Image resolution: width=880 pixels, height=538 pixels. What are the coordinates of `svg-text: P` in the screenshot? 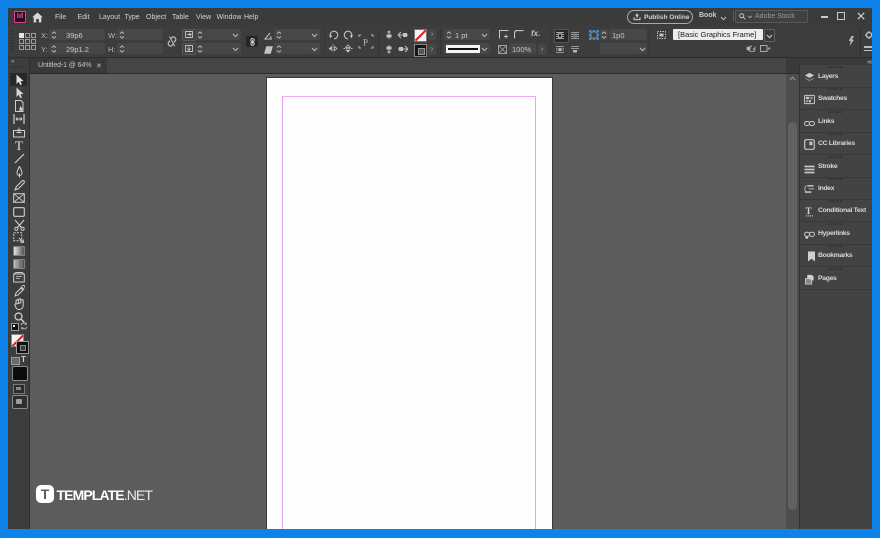 It's located at (365, 43).